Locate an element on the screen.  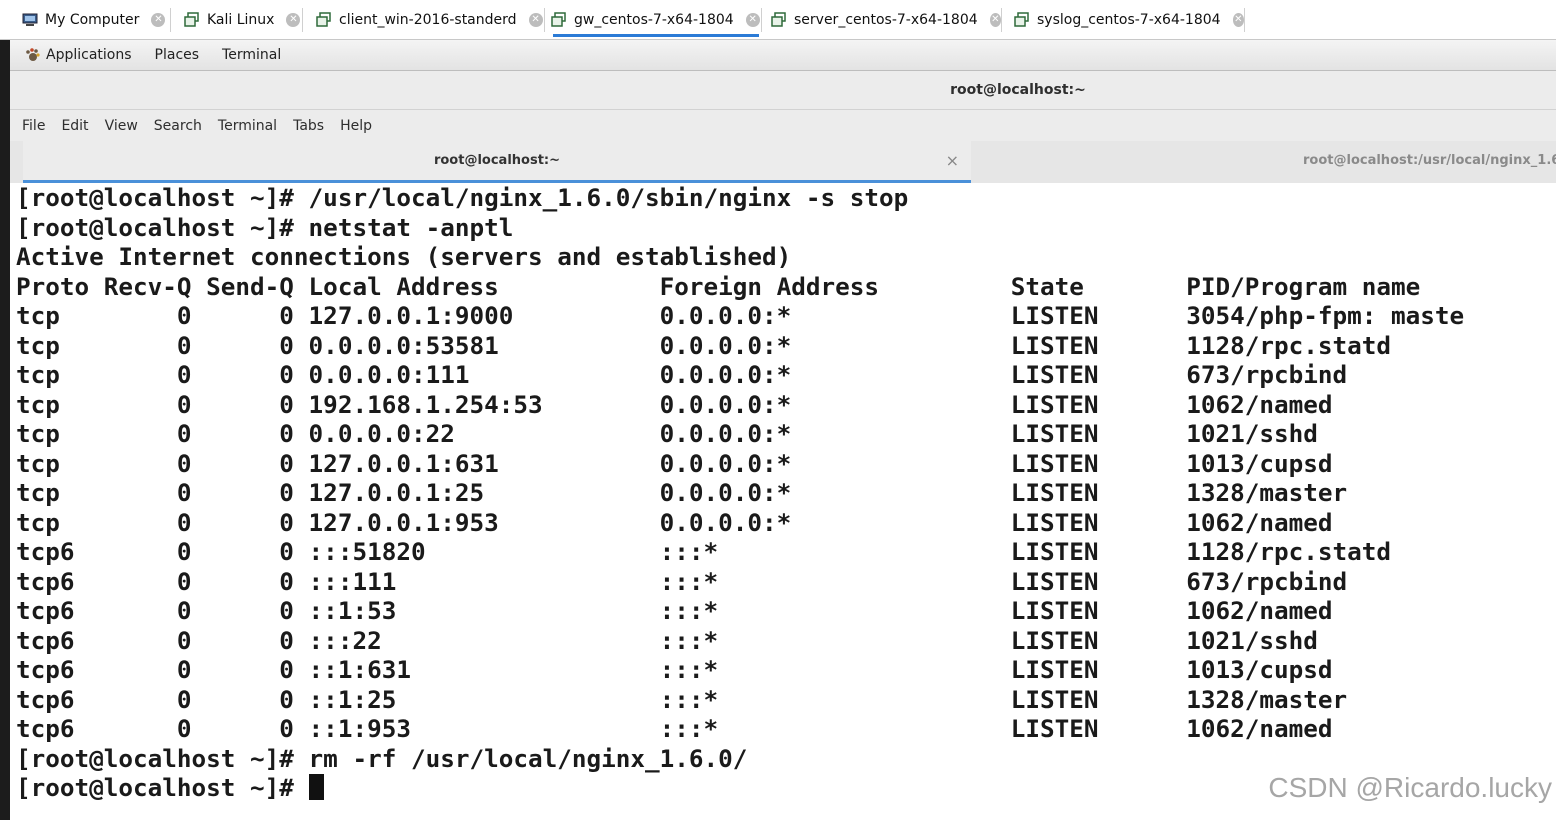
vm-tab-label: syslog_centos-7-x64-1804 is located at coordinates (1129, 20).